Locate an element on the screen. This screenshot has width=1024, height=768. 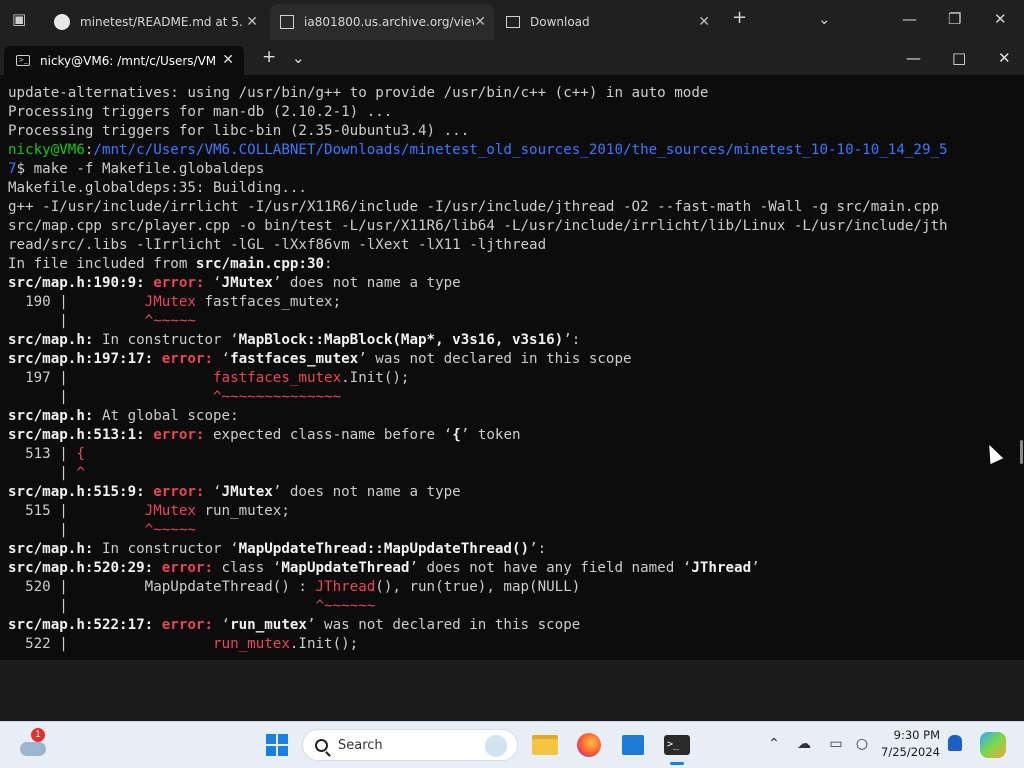
terminal-text: run_mutex; is located at coordinates (242, 511).